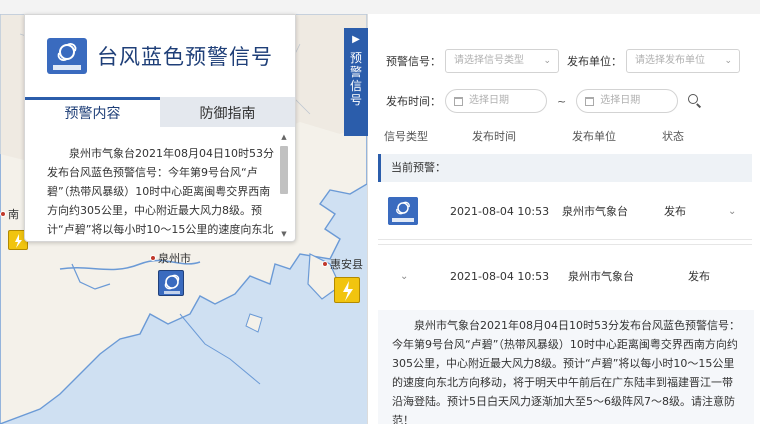 The width and height of the screenshot is (760, 424). I want to click on publish-unit-placeholder: 请选择发布单位, so click(670, 60).